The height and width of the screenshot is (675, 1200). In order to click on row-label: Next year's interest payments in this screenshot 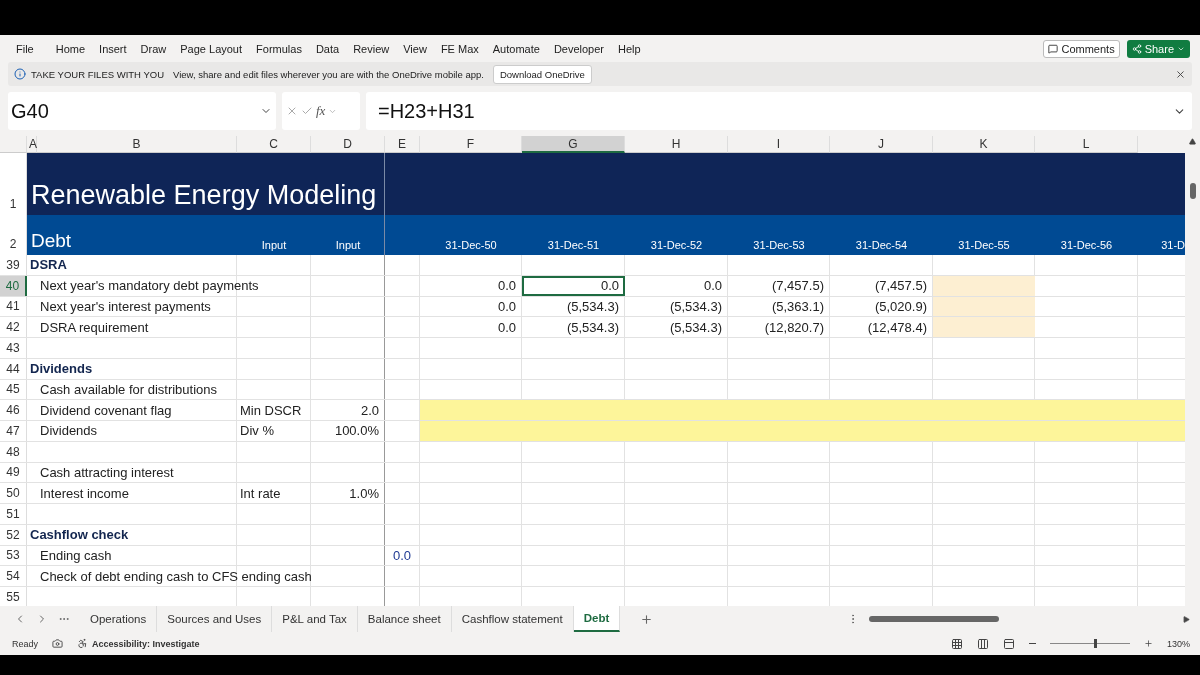, I will do `click(125, 306)`.